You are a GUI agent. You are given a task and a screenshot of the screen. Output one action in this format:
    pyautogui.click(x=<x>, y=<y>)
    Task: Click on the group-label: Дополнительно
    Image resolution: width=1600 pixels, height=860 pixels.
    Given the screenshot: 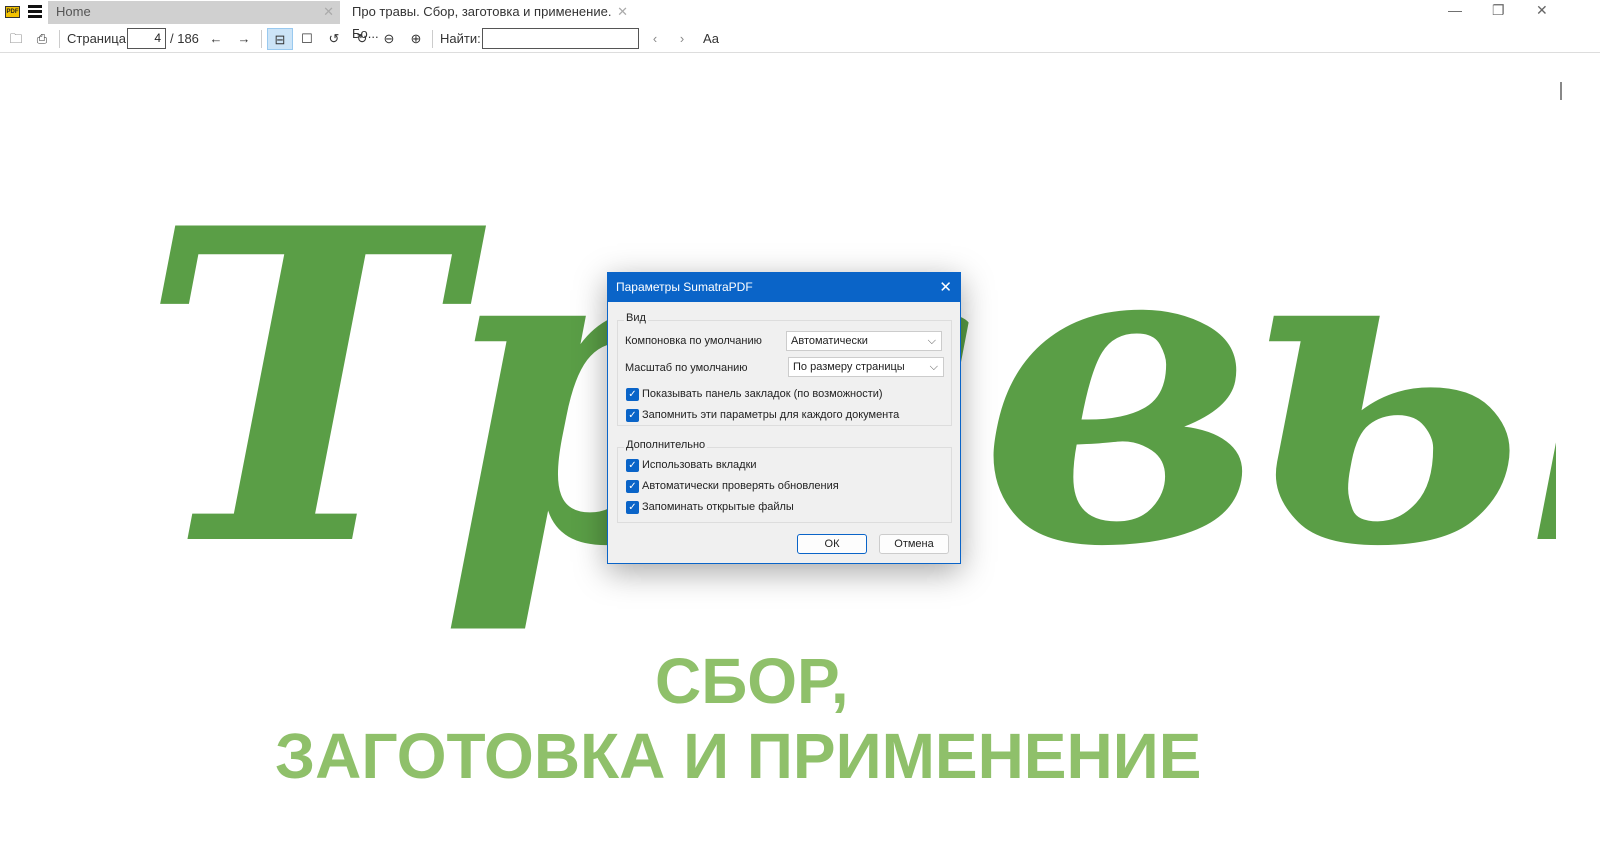 What is the action you would take?
    pyautogui.click(x=666, y=445)
    